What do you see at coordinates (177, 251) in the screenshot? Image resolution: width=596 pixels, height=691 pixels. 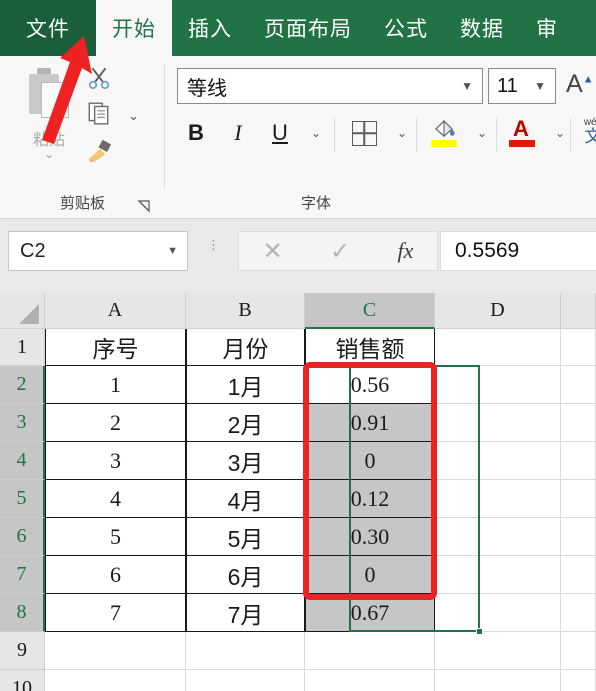 I see `name-box-chevron-down-icon: ▼` at bounding box center [177, 251].